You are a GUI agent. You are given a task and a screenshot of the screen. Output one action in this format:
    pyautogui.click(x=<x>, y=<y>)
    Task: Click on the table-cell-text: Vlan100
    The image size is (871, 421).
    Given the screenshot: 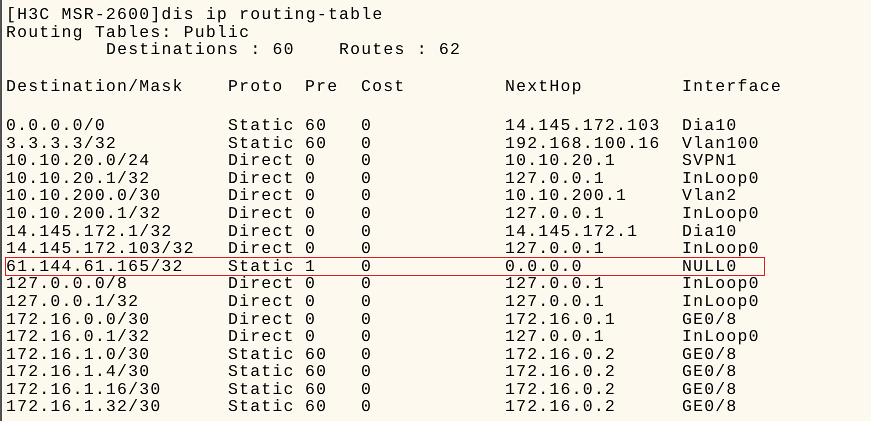 What is the action you would take?
    pyautogui.click(x=721, y=143)
    